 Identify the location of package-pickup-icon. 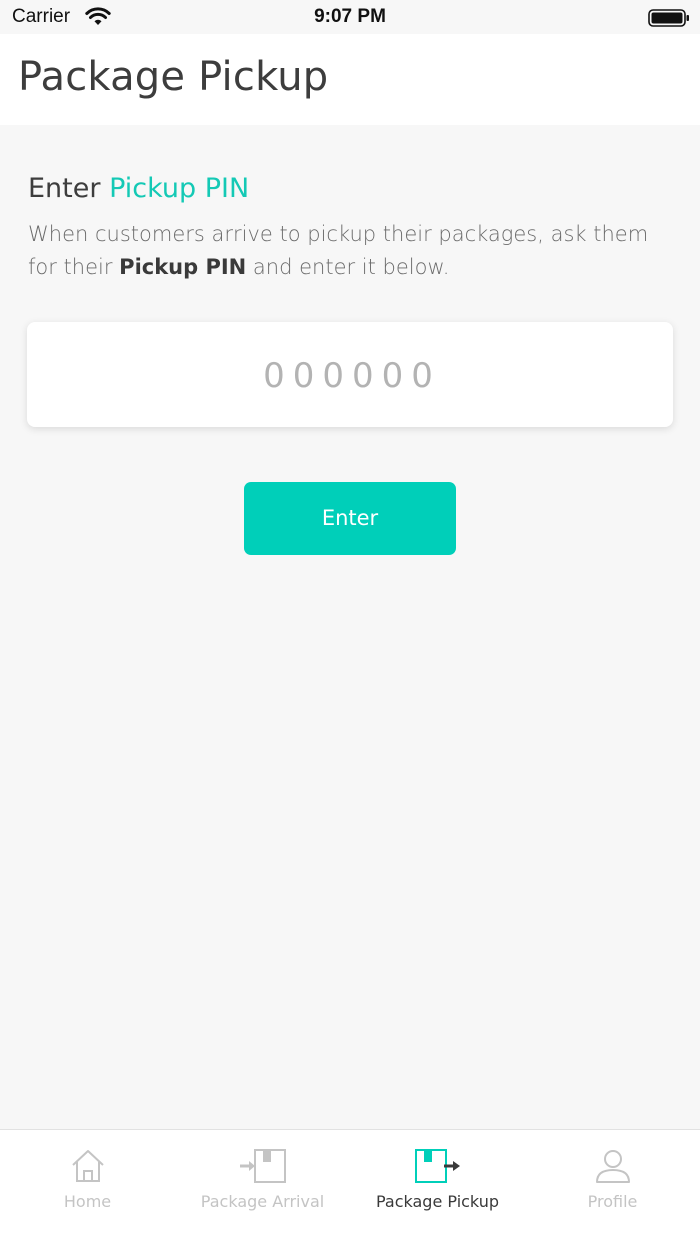
(437, 1166).